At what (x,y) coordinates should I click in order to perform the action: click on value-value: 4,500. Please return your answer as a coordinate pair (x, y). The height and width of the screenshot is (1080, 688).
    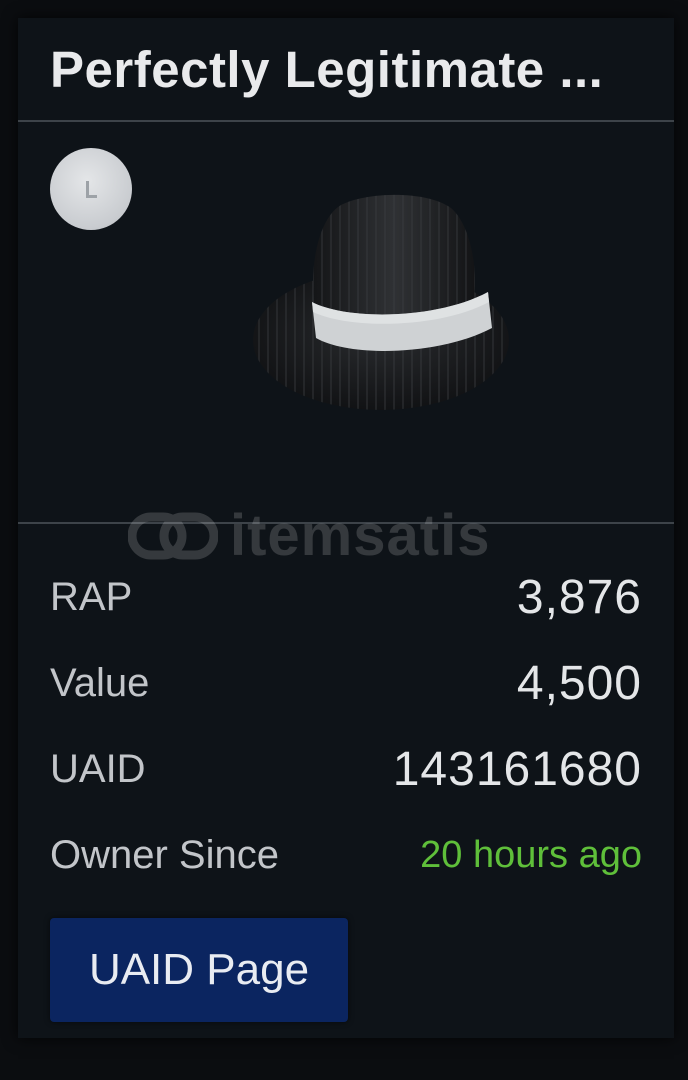
    Looking at the image, I should click on (579, 683).